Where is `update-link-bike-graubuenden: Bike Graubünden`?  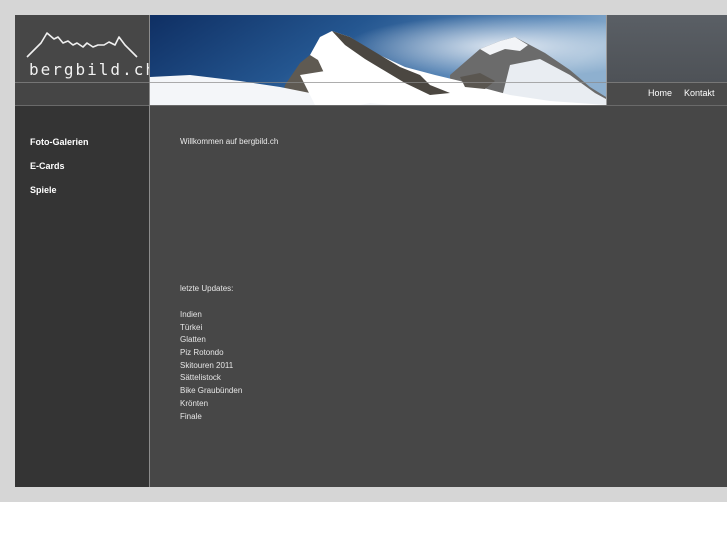
update-link-bike-graubuenden: Bike Graubünden is located at coordinates (211, 391).